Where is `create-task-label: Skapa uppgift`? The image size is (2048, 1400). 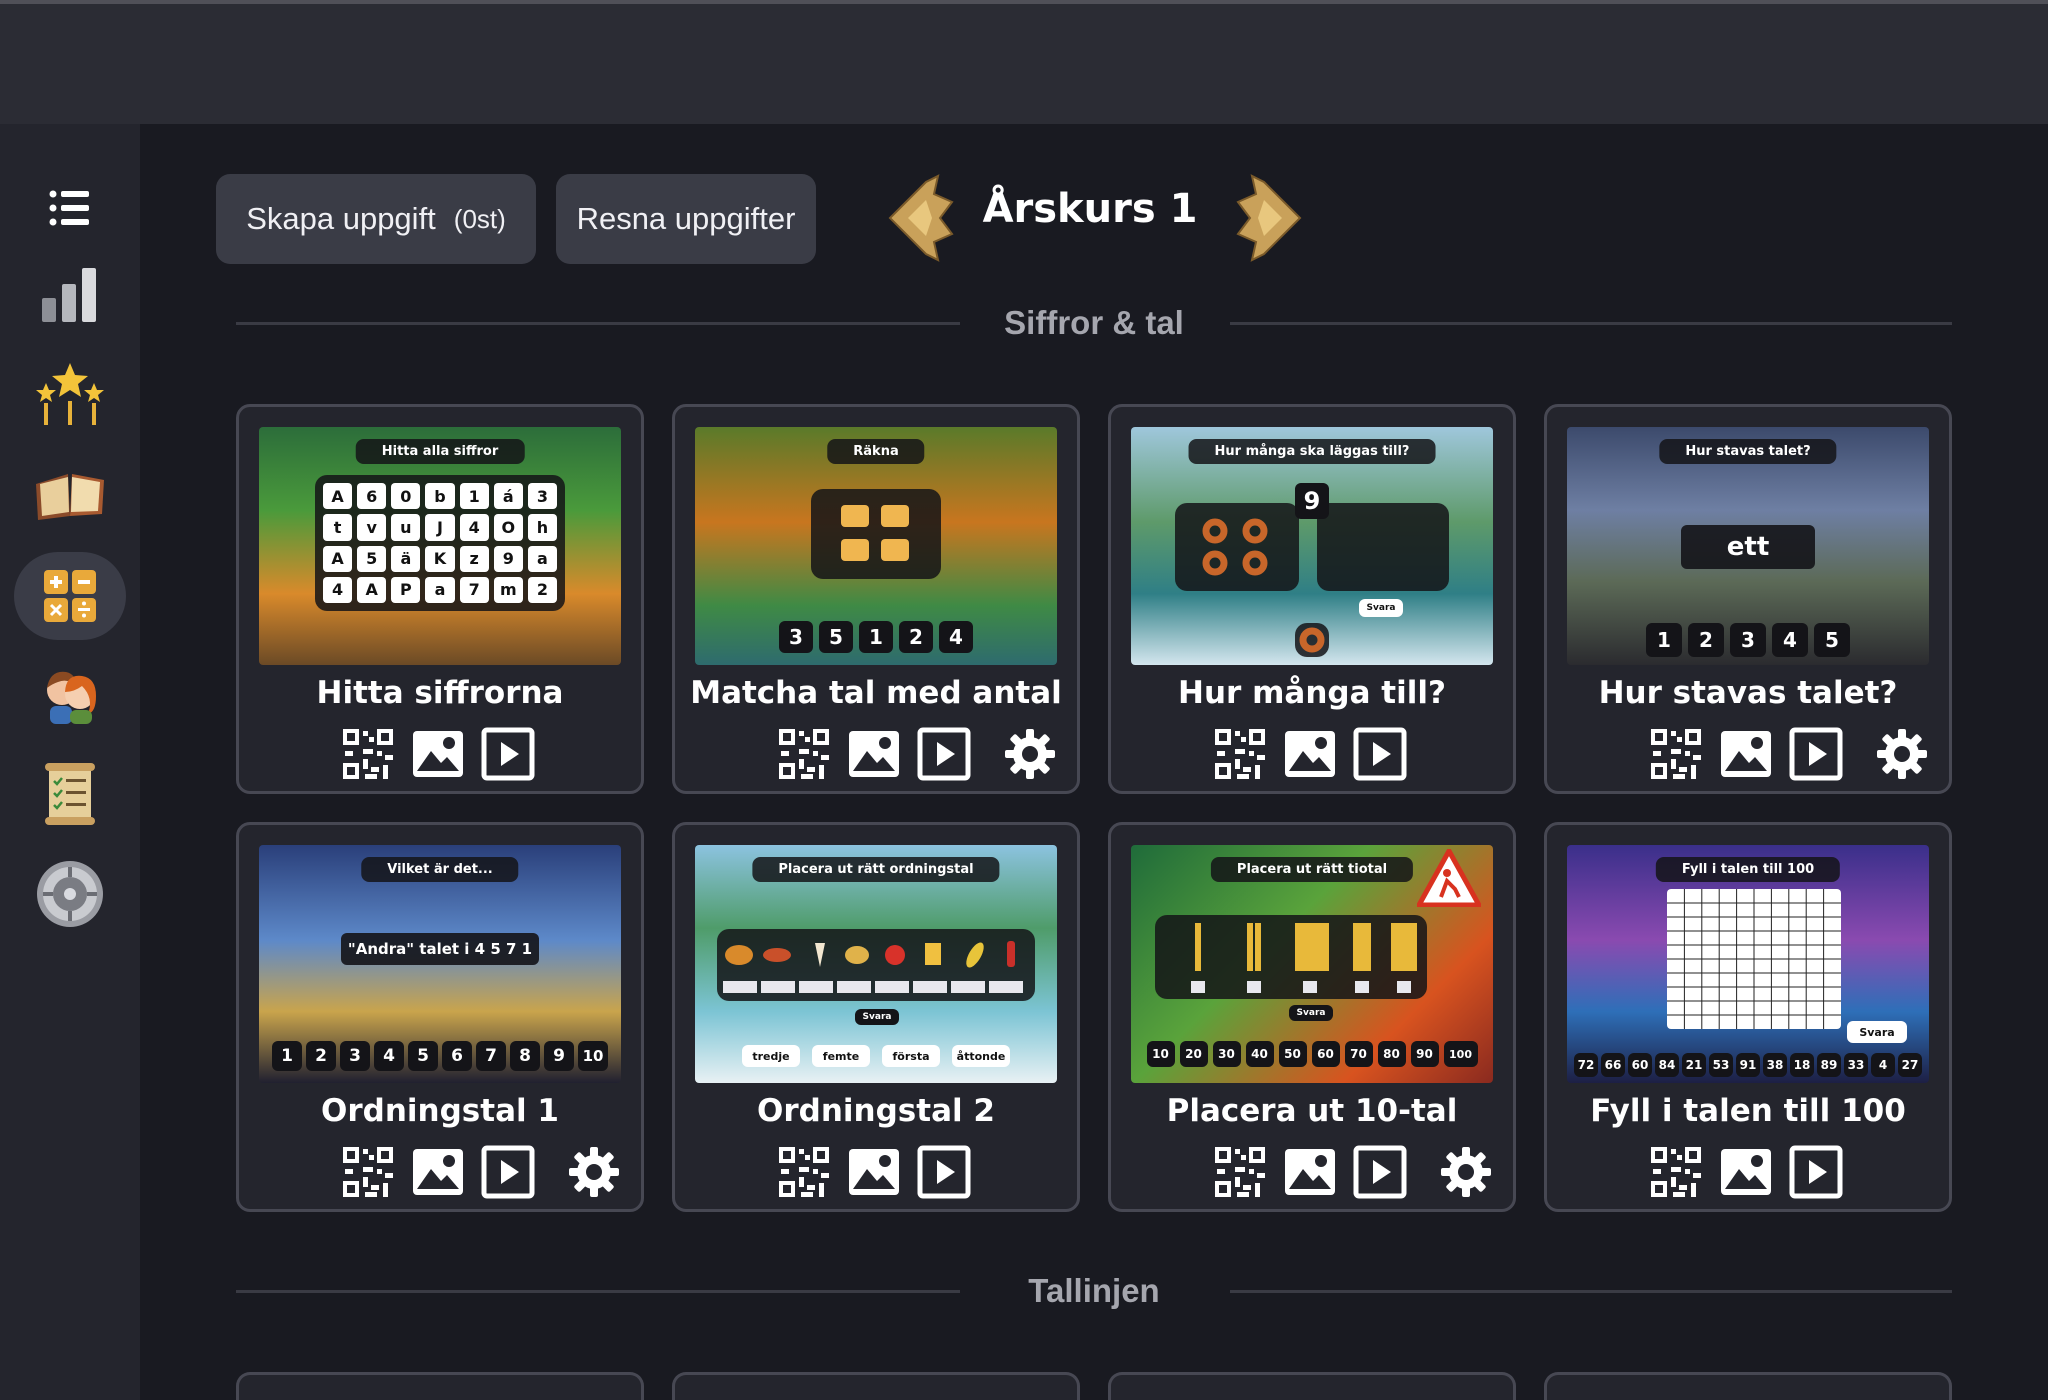 create-task-label: Skapa uppgift is located at coordinates (341, 218).